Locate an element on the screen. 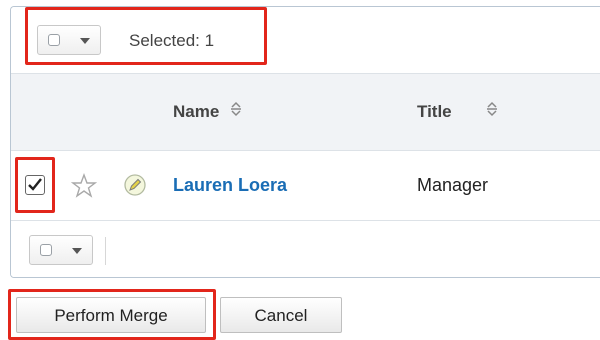 The height and width of the screenshot is (340, 600). chevron-down-icon is located at coordinates (77, 251).